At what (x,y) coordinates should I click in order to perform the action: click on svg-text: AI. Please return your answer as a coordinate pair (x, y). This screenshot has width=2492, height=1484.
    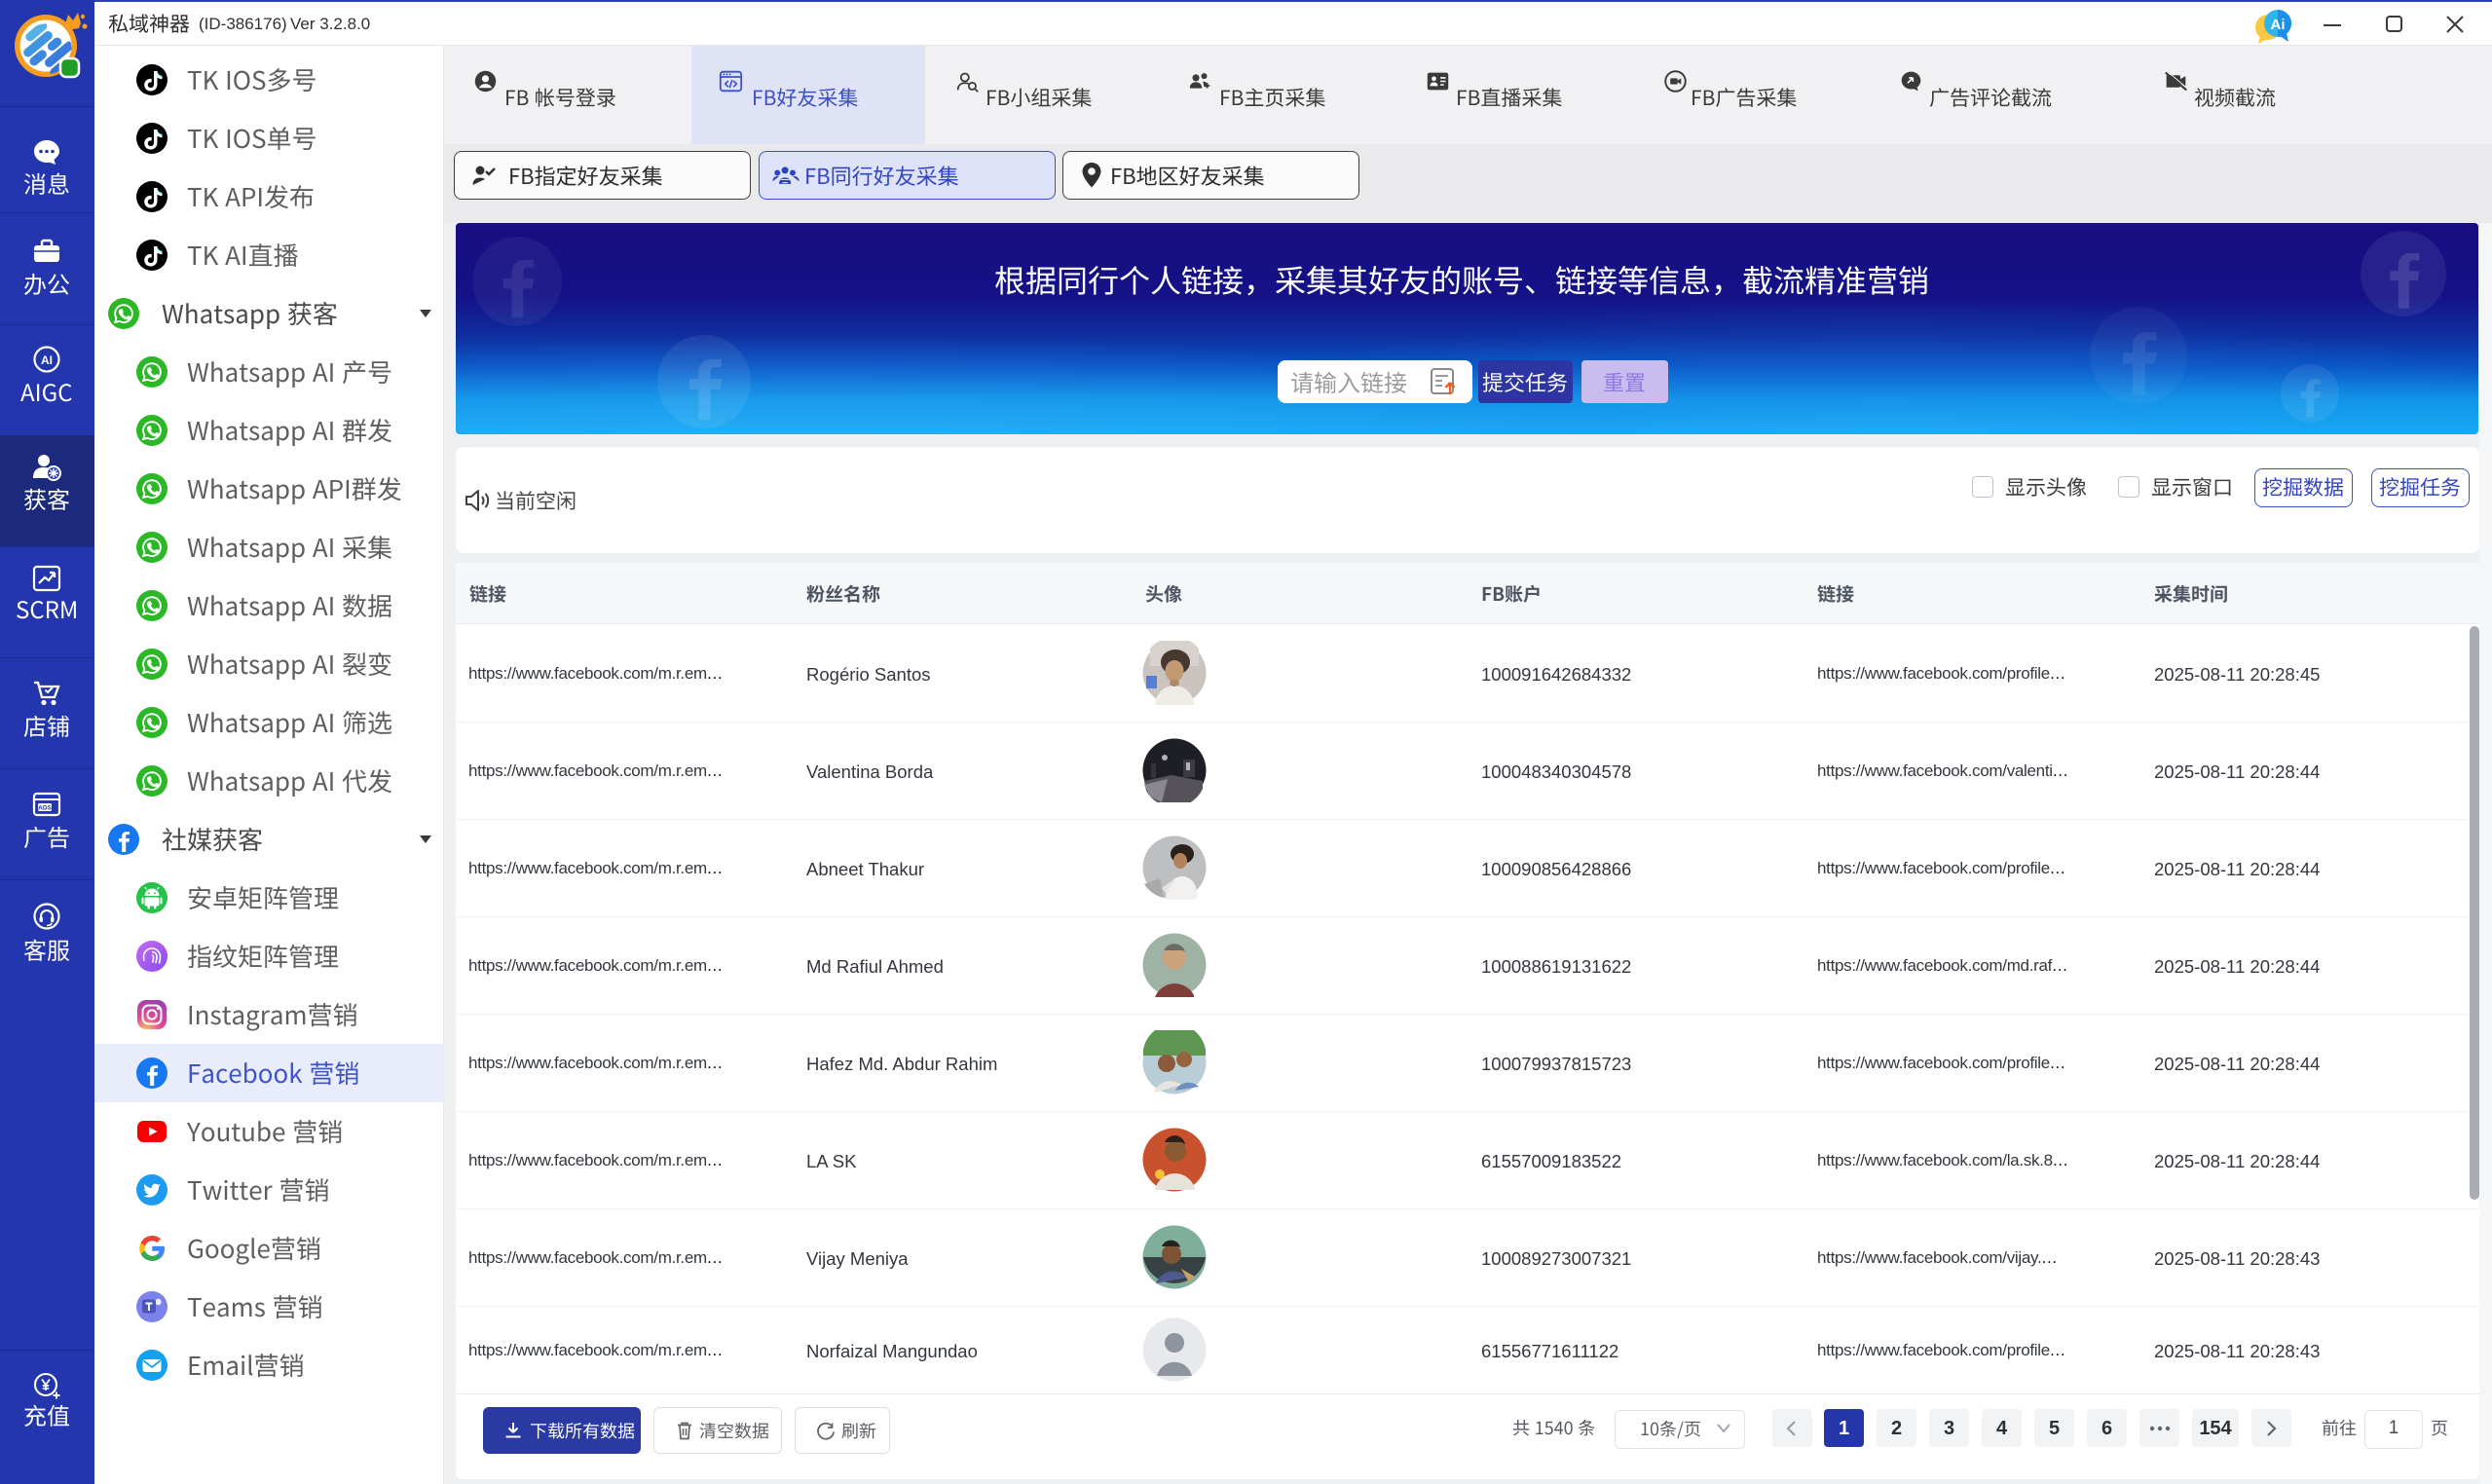
    Looking at the image, I should click on (47, 360).